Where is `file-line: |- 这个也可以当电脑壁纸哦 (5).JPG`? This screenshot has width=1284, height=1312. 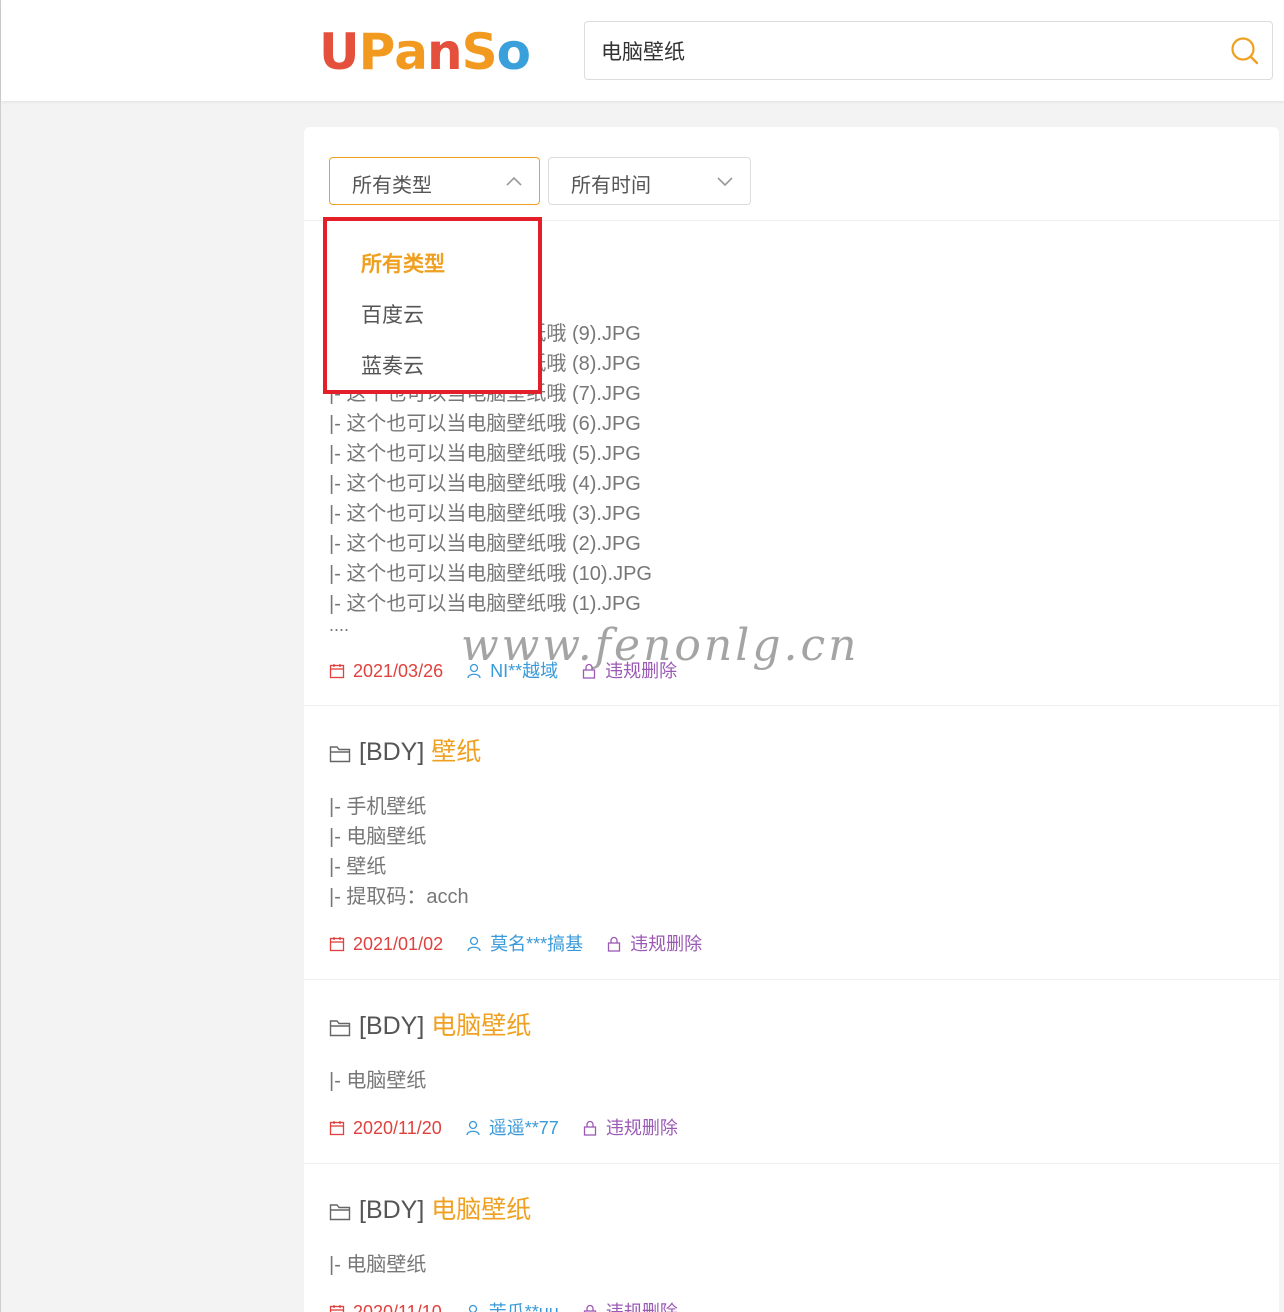 file-line: |- 这个也可以当电脑壁纸哦 (5).JPG is located at coordinates (485, 454).